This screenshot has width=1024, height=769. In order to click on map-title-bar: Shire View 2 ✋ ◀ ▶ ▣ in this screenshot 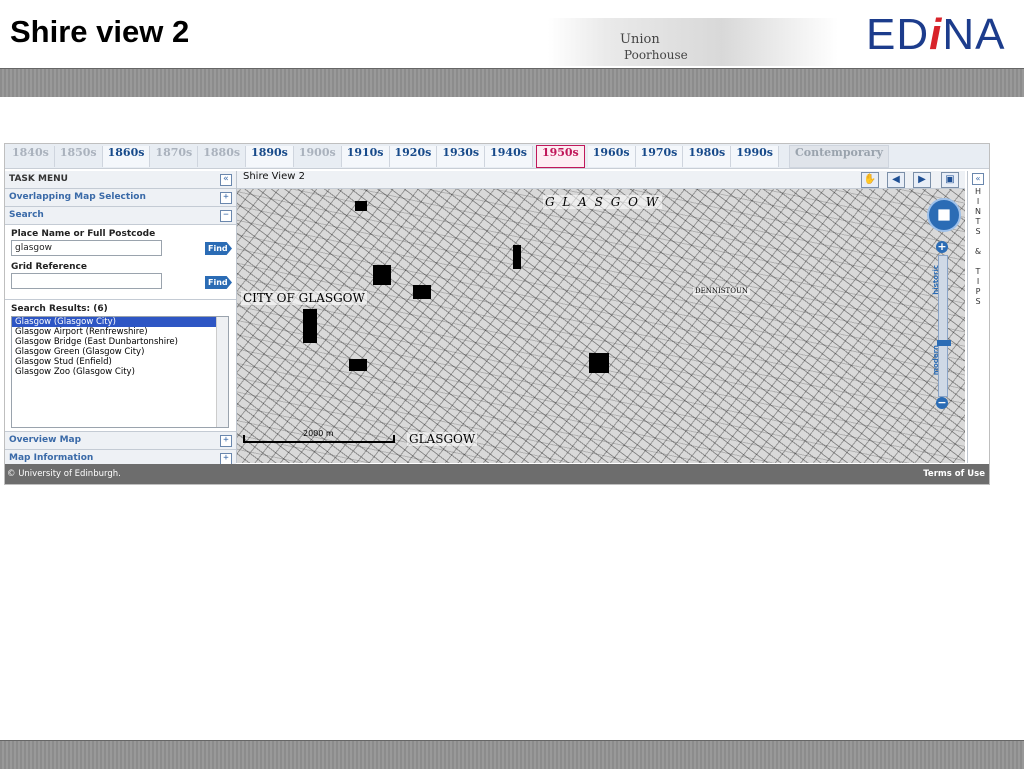, I will do `click(601, 180)`.